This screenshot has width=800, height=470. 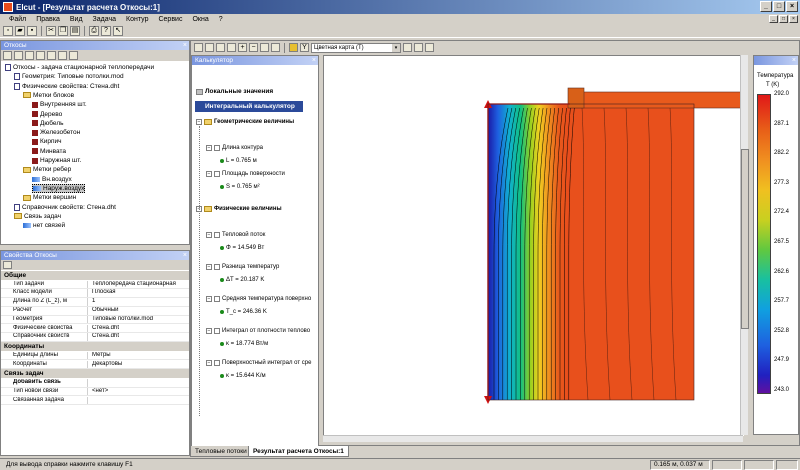 What do you see at coordinates (407, 47) in the screenshot?
I see `chart-icon` at bounding box center [407, 47].